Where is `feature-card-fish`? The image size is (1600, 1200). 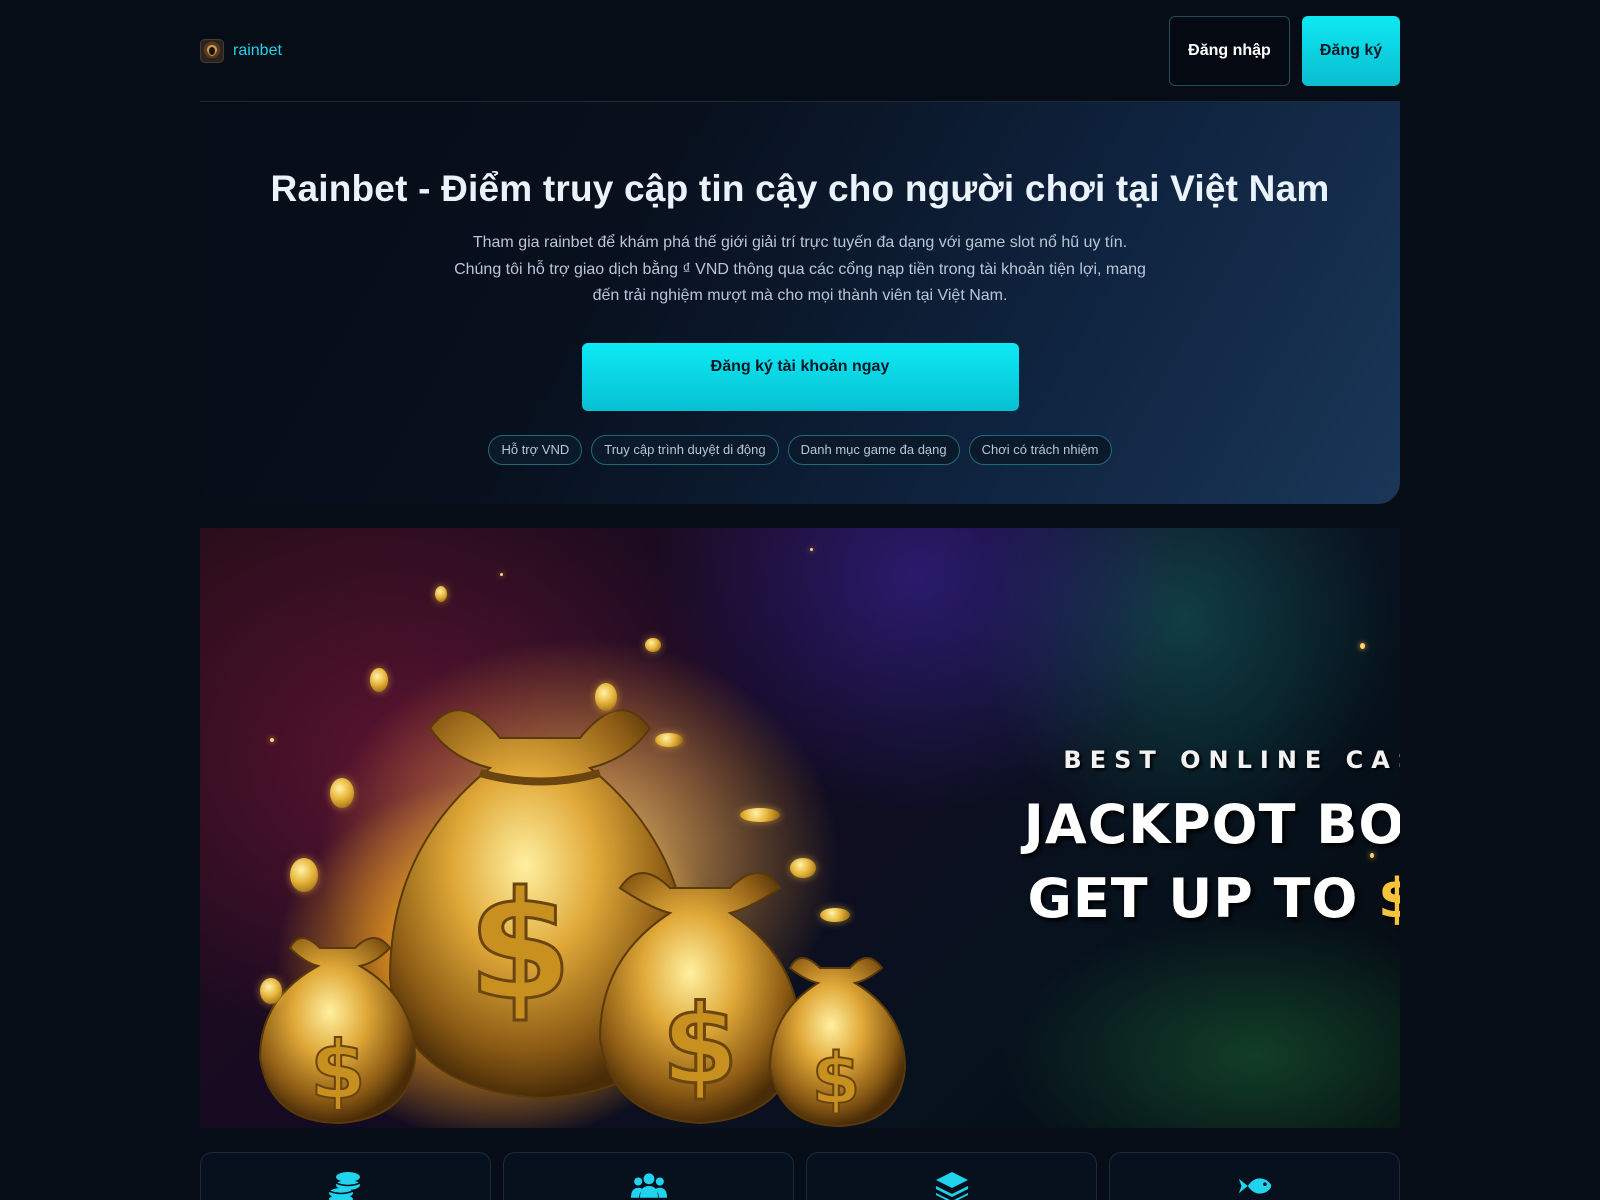
feature-card-fish is located at coordinates (1254, 1176).